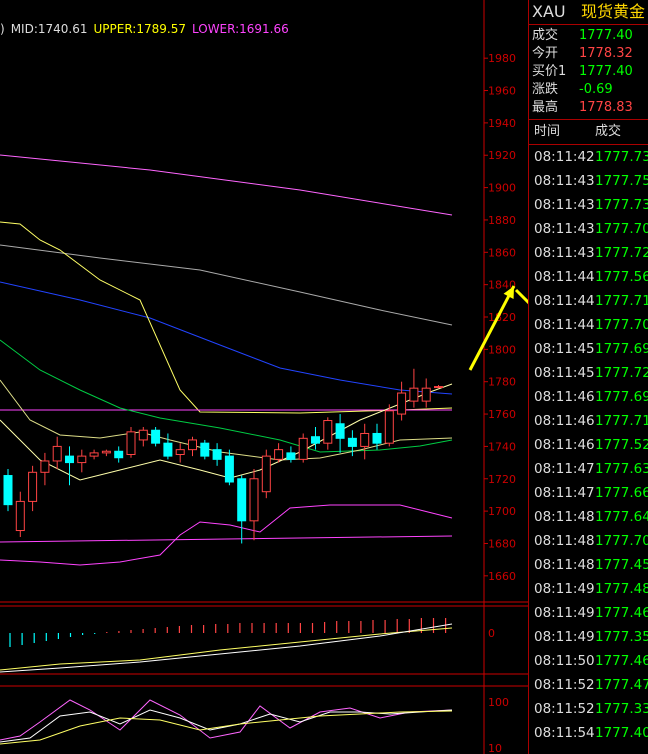 This screenshot has height=754, width=648. What do you see at coordinates (2, 29) in the screenshot?
I see `boll-prefix: )` at bounding box center [2, 29].